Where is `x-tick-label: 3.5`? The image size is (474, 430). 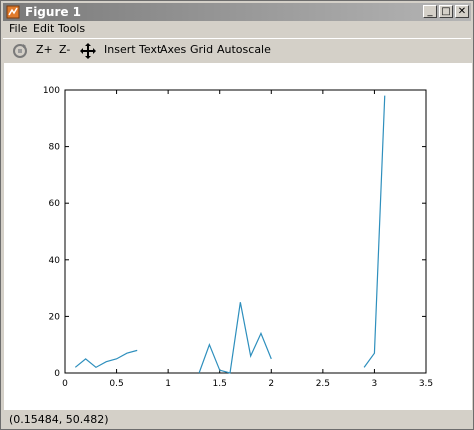 x-tick-label: 3.5 is located at coordinates (426, 384).